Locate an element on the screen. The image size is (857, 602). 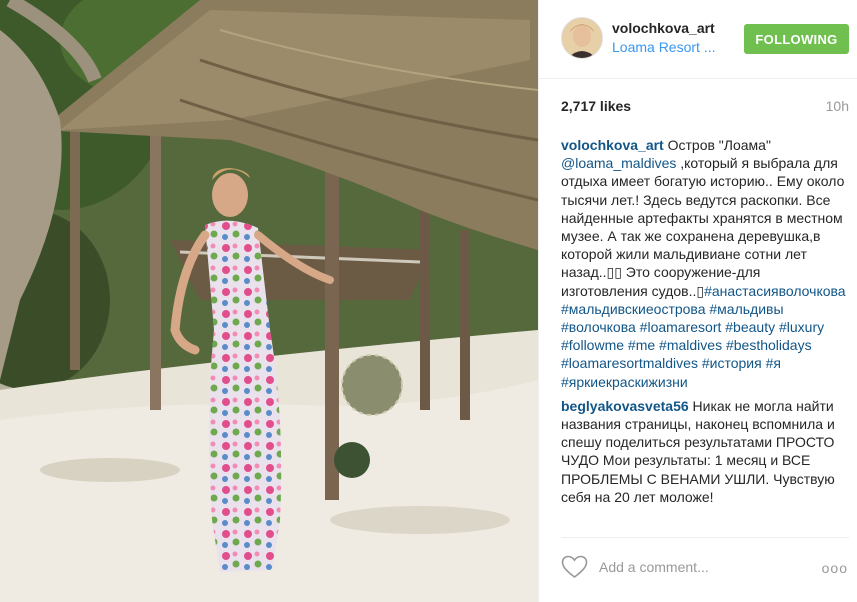
hashtag-link: #loamaresort is located at coordinates (681, 327).